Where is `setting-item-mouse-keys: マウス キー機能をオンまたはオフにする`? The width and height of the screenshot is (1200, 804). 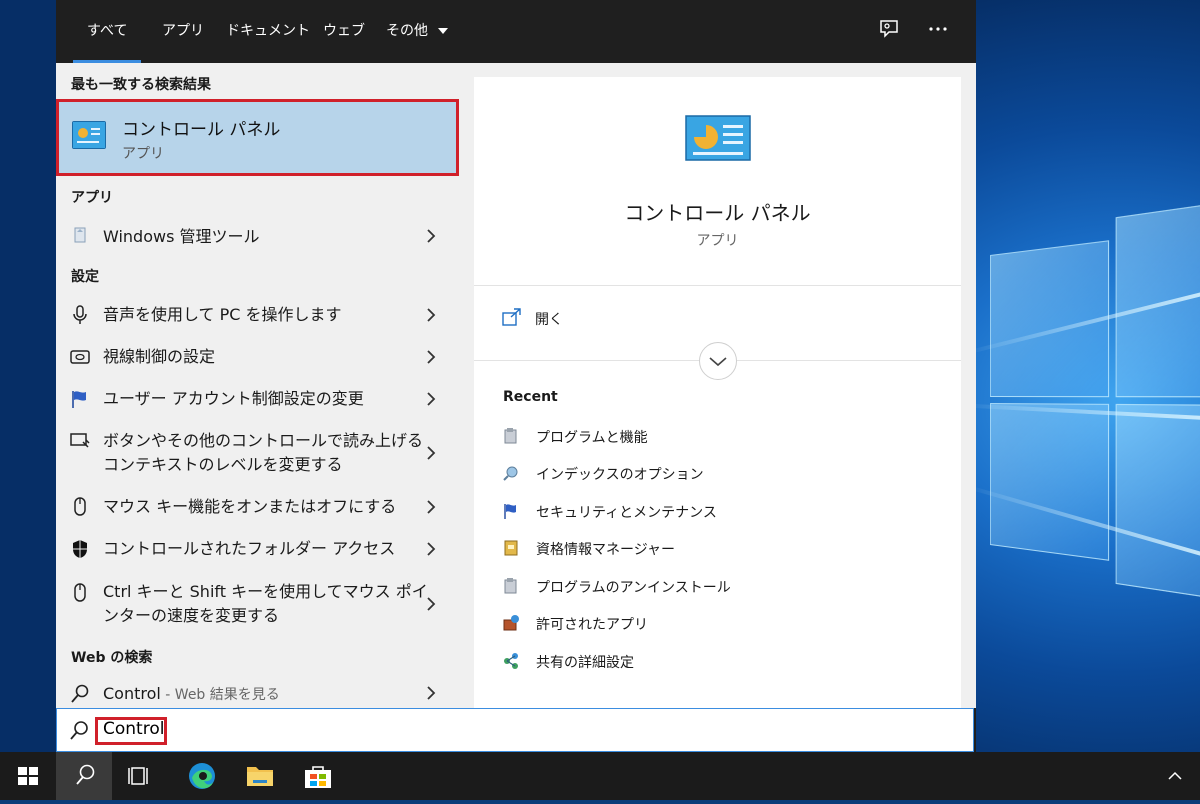
setting-item-mouse-keys: マウス キー機能をオンまたはオフにする is located at coordinates (257, 509).